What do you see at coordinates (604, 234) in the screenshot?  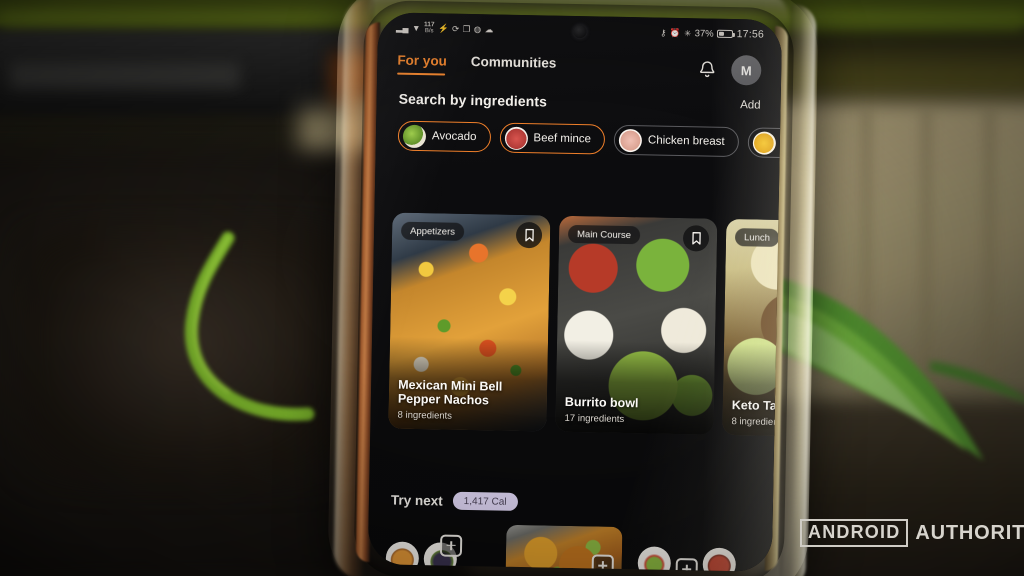 I see `category-badge: Main Course` at bounding box center [604, 234].